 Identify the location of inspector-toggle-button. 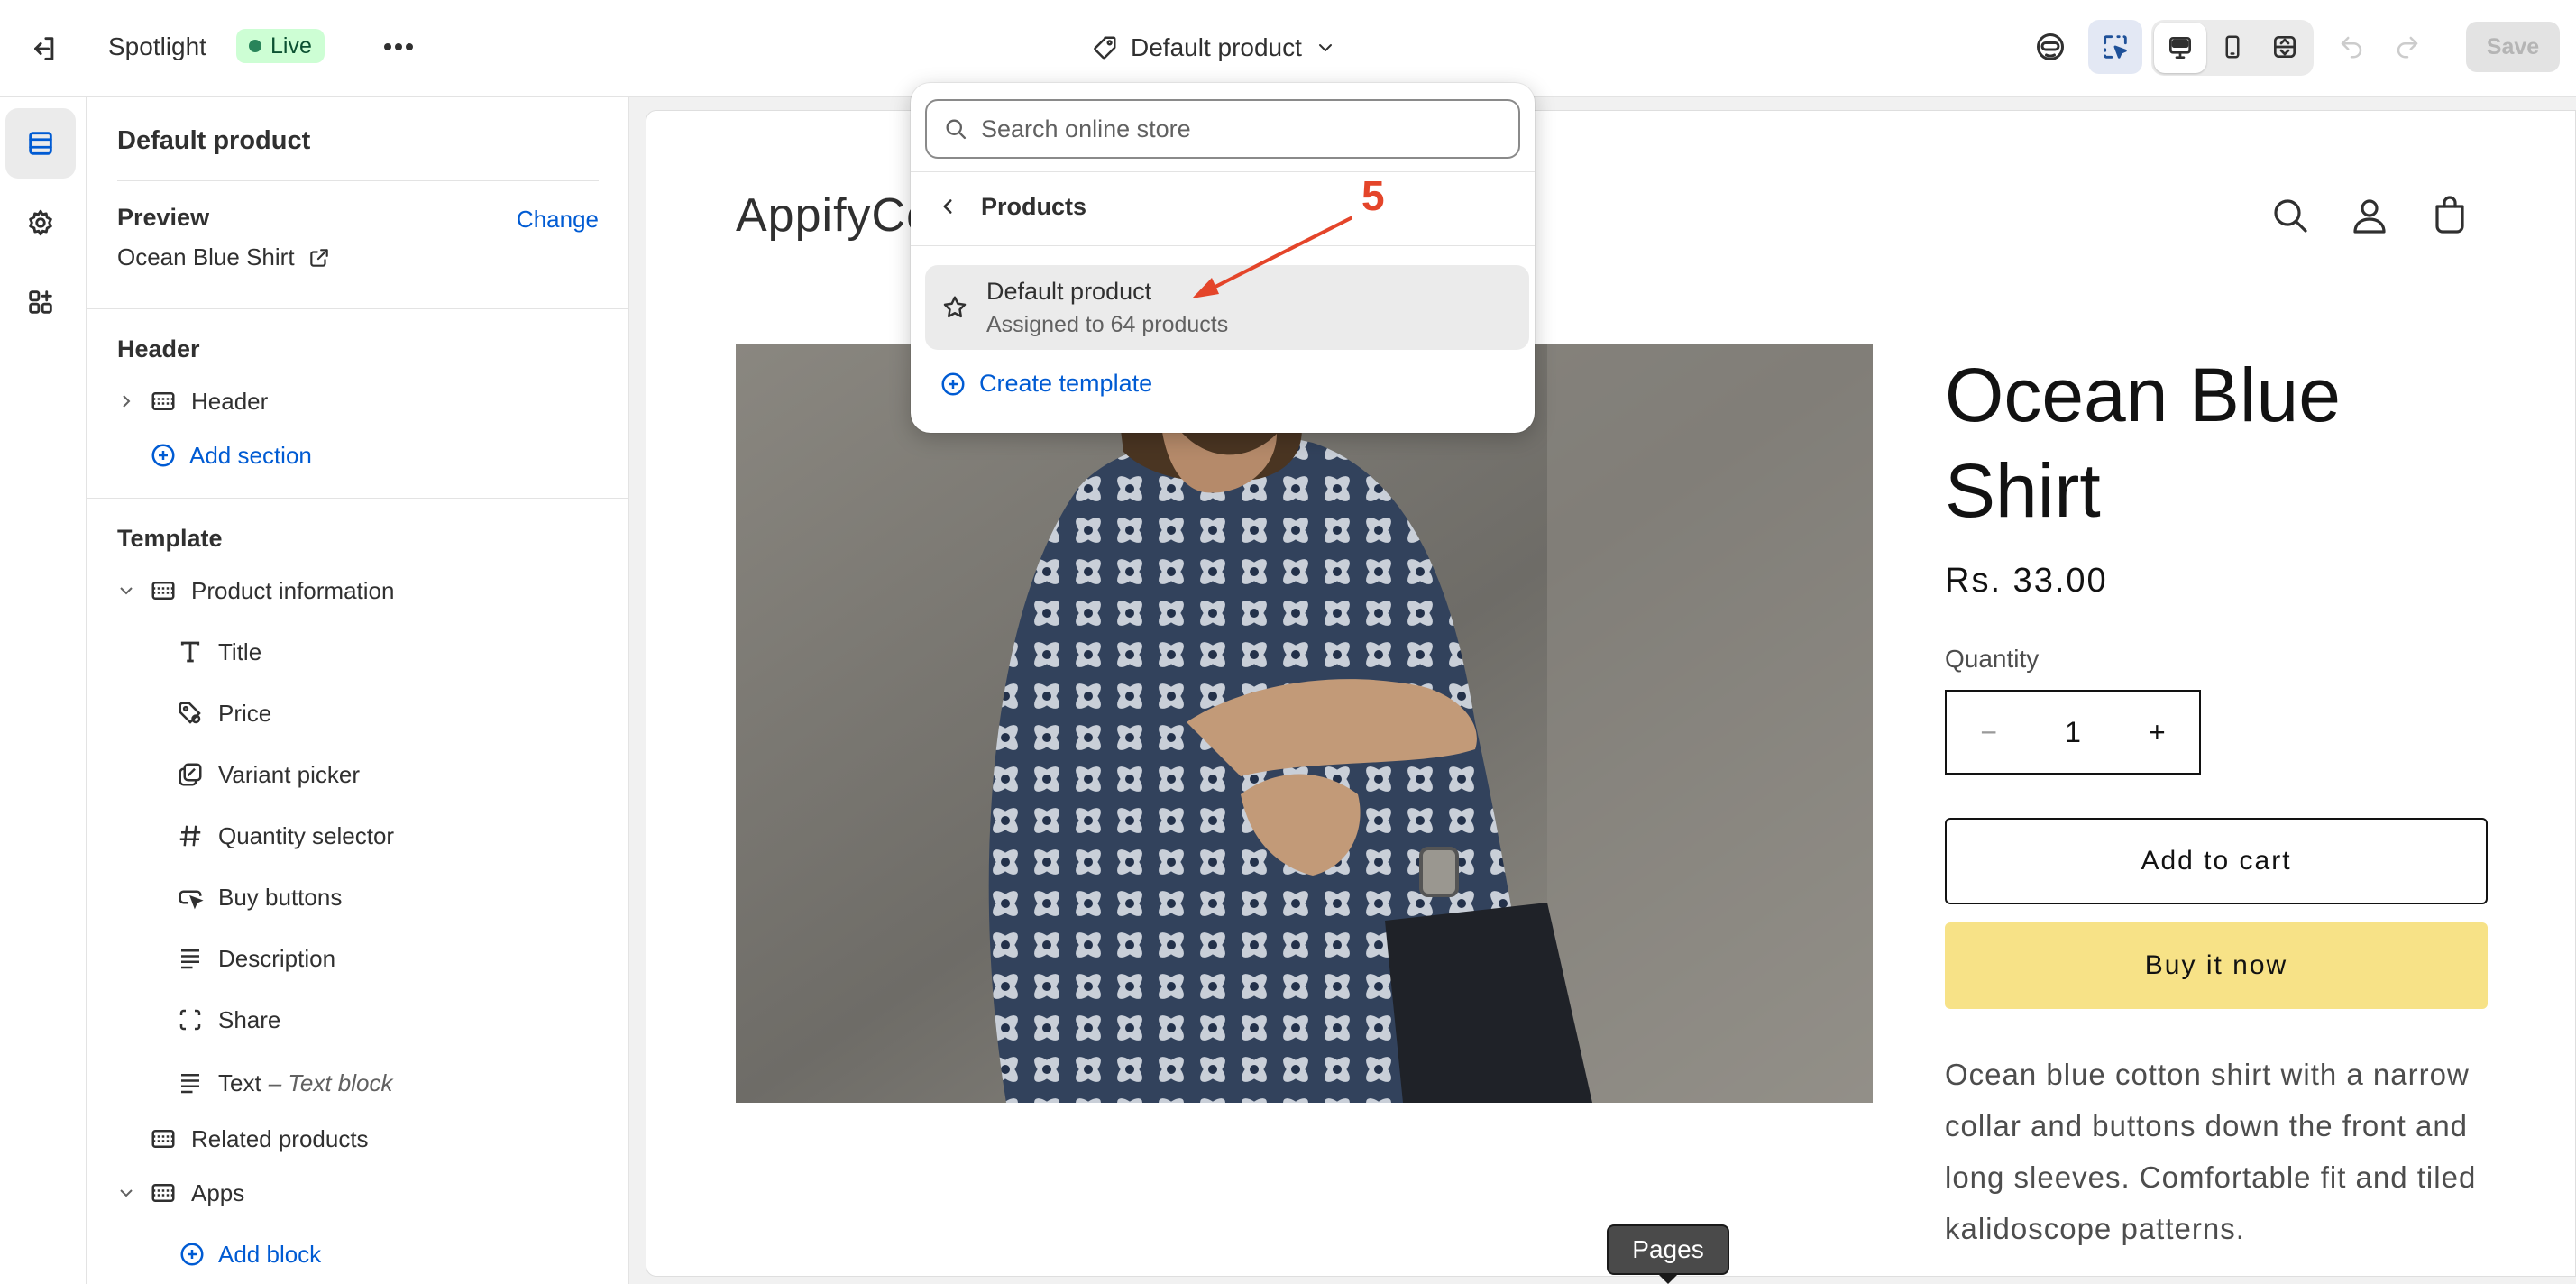
(2115, 47).